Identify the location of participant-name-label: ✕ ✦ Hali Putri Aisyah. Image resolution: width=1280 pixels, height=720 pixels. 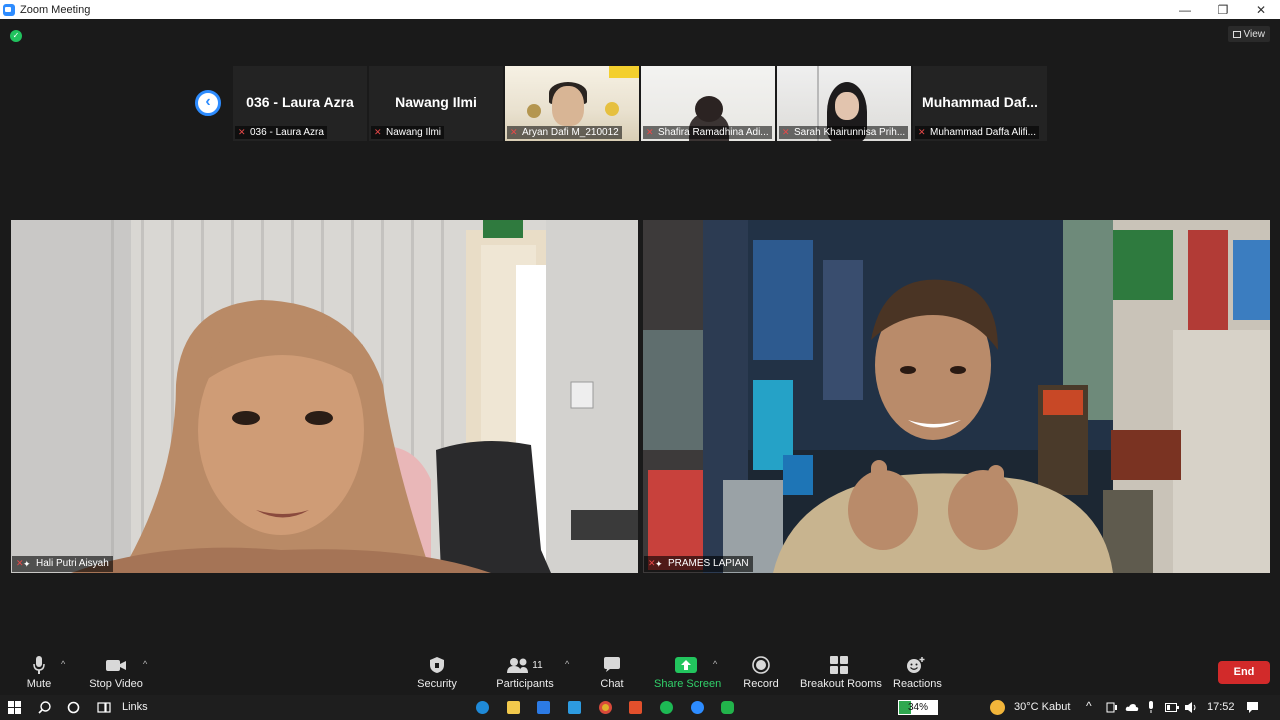
(62, 564).